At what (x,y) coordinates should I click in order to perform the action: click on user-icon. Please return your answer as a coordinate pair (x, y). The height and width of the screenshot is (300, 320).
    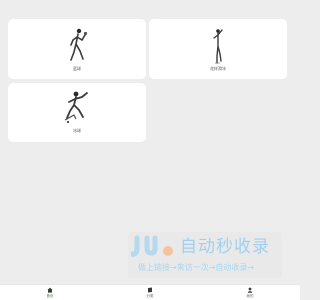
    Looking at the image, I should click on (250, 290).